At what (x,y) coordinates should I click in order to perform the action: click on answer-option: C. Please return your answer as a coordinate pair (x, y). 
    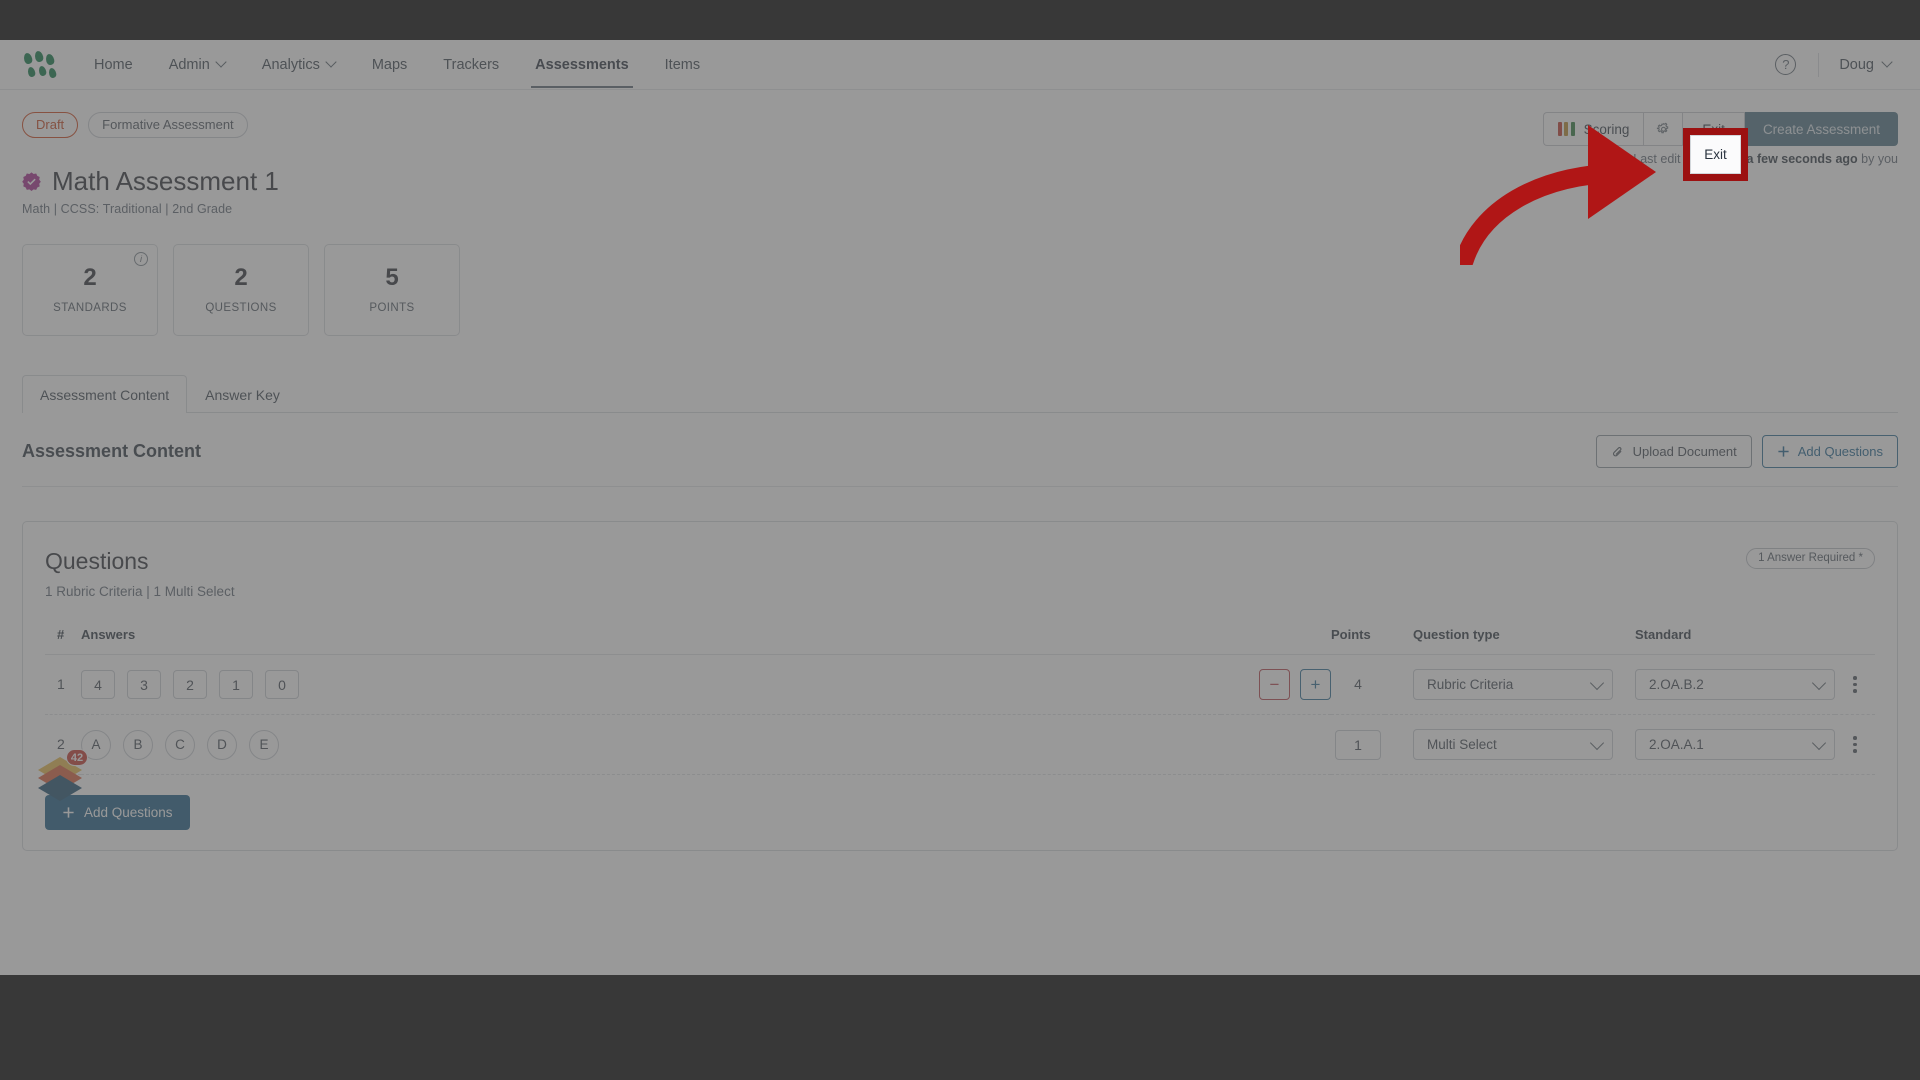
    Looking at the image, I should click on (180, 744).